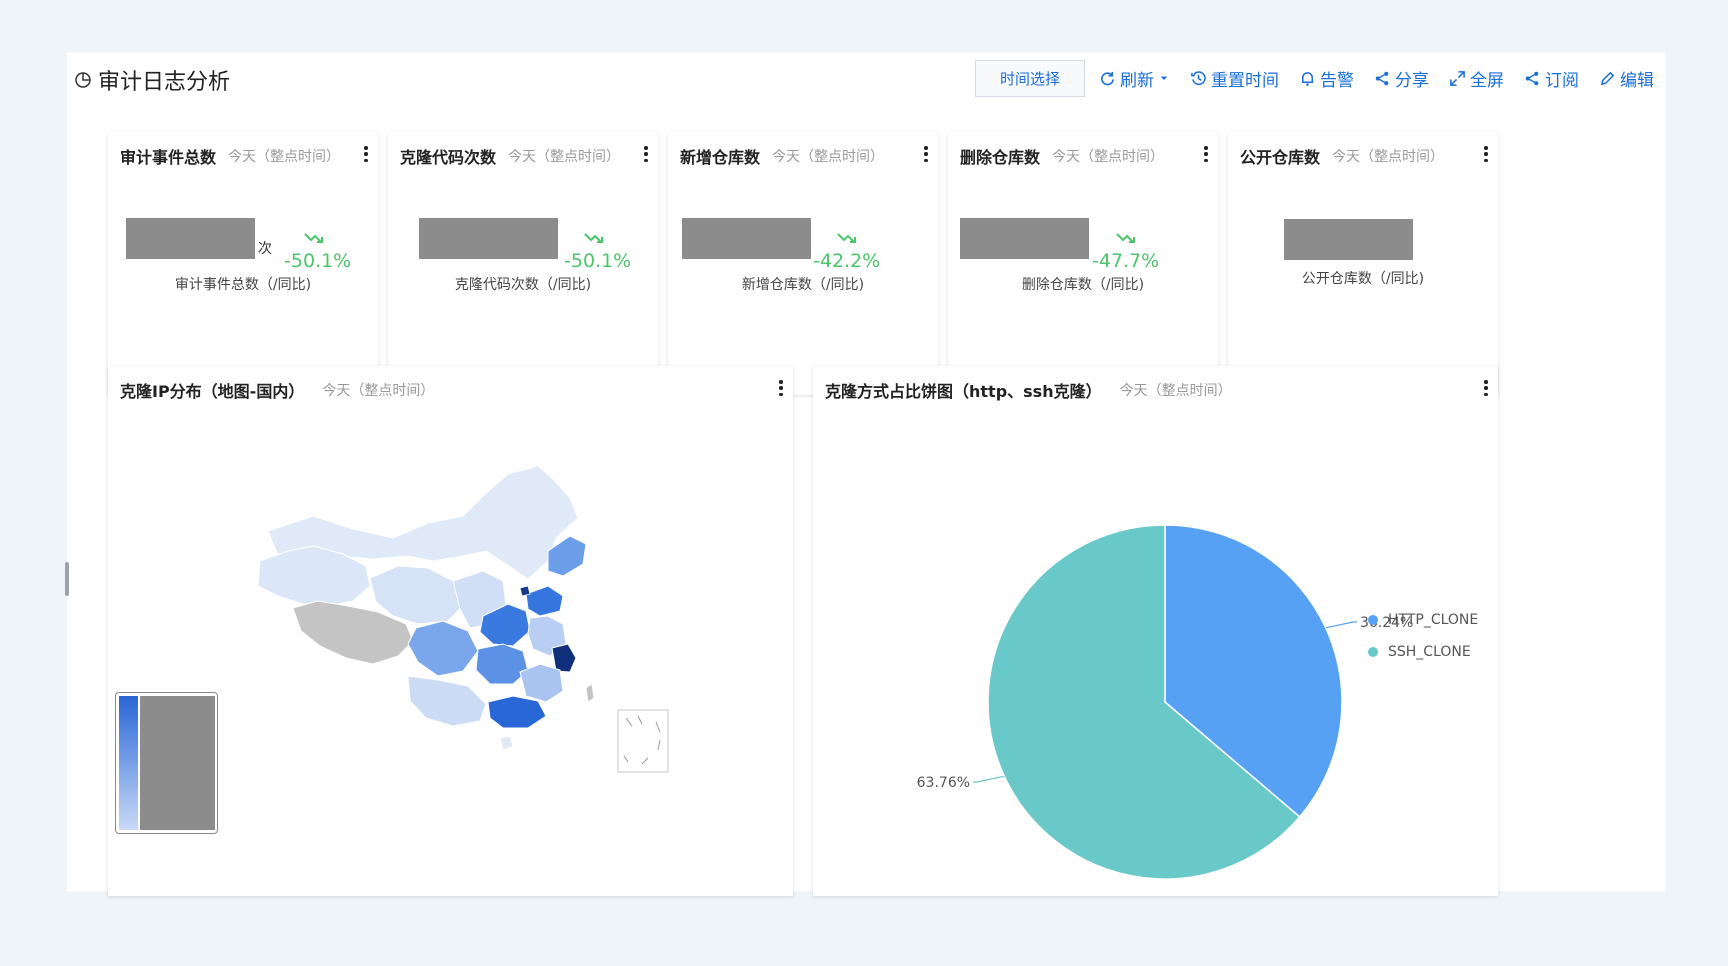  I want to click on legend-item-ssh: SSH_CLONE, so click(1419, 652).